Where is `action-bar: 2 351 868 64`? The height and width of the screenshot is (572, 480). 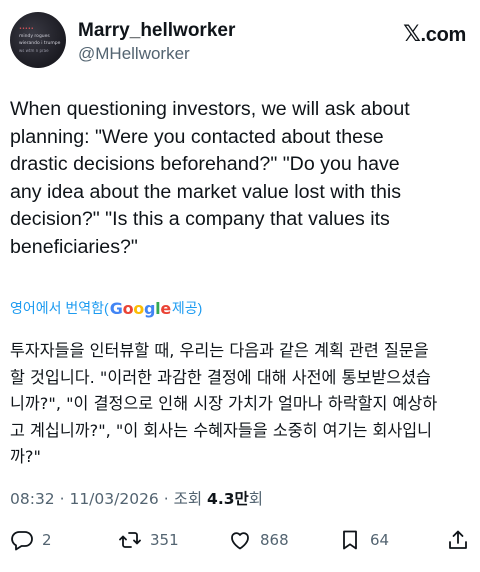
action-bar: 2 351 868 64 is located at coordinates (240, 542).